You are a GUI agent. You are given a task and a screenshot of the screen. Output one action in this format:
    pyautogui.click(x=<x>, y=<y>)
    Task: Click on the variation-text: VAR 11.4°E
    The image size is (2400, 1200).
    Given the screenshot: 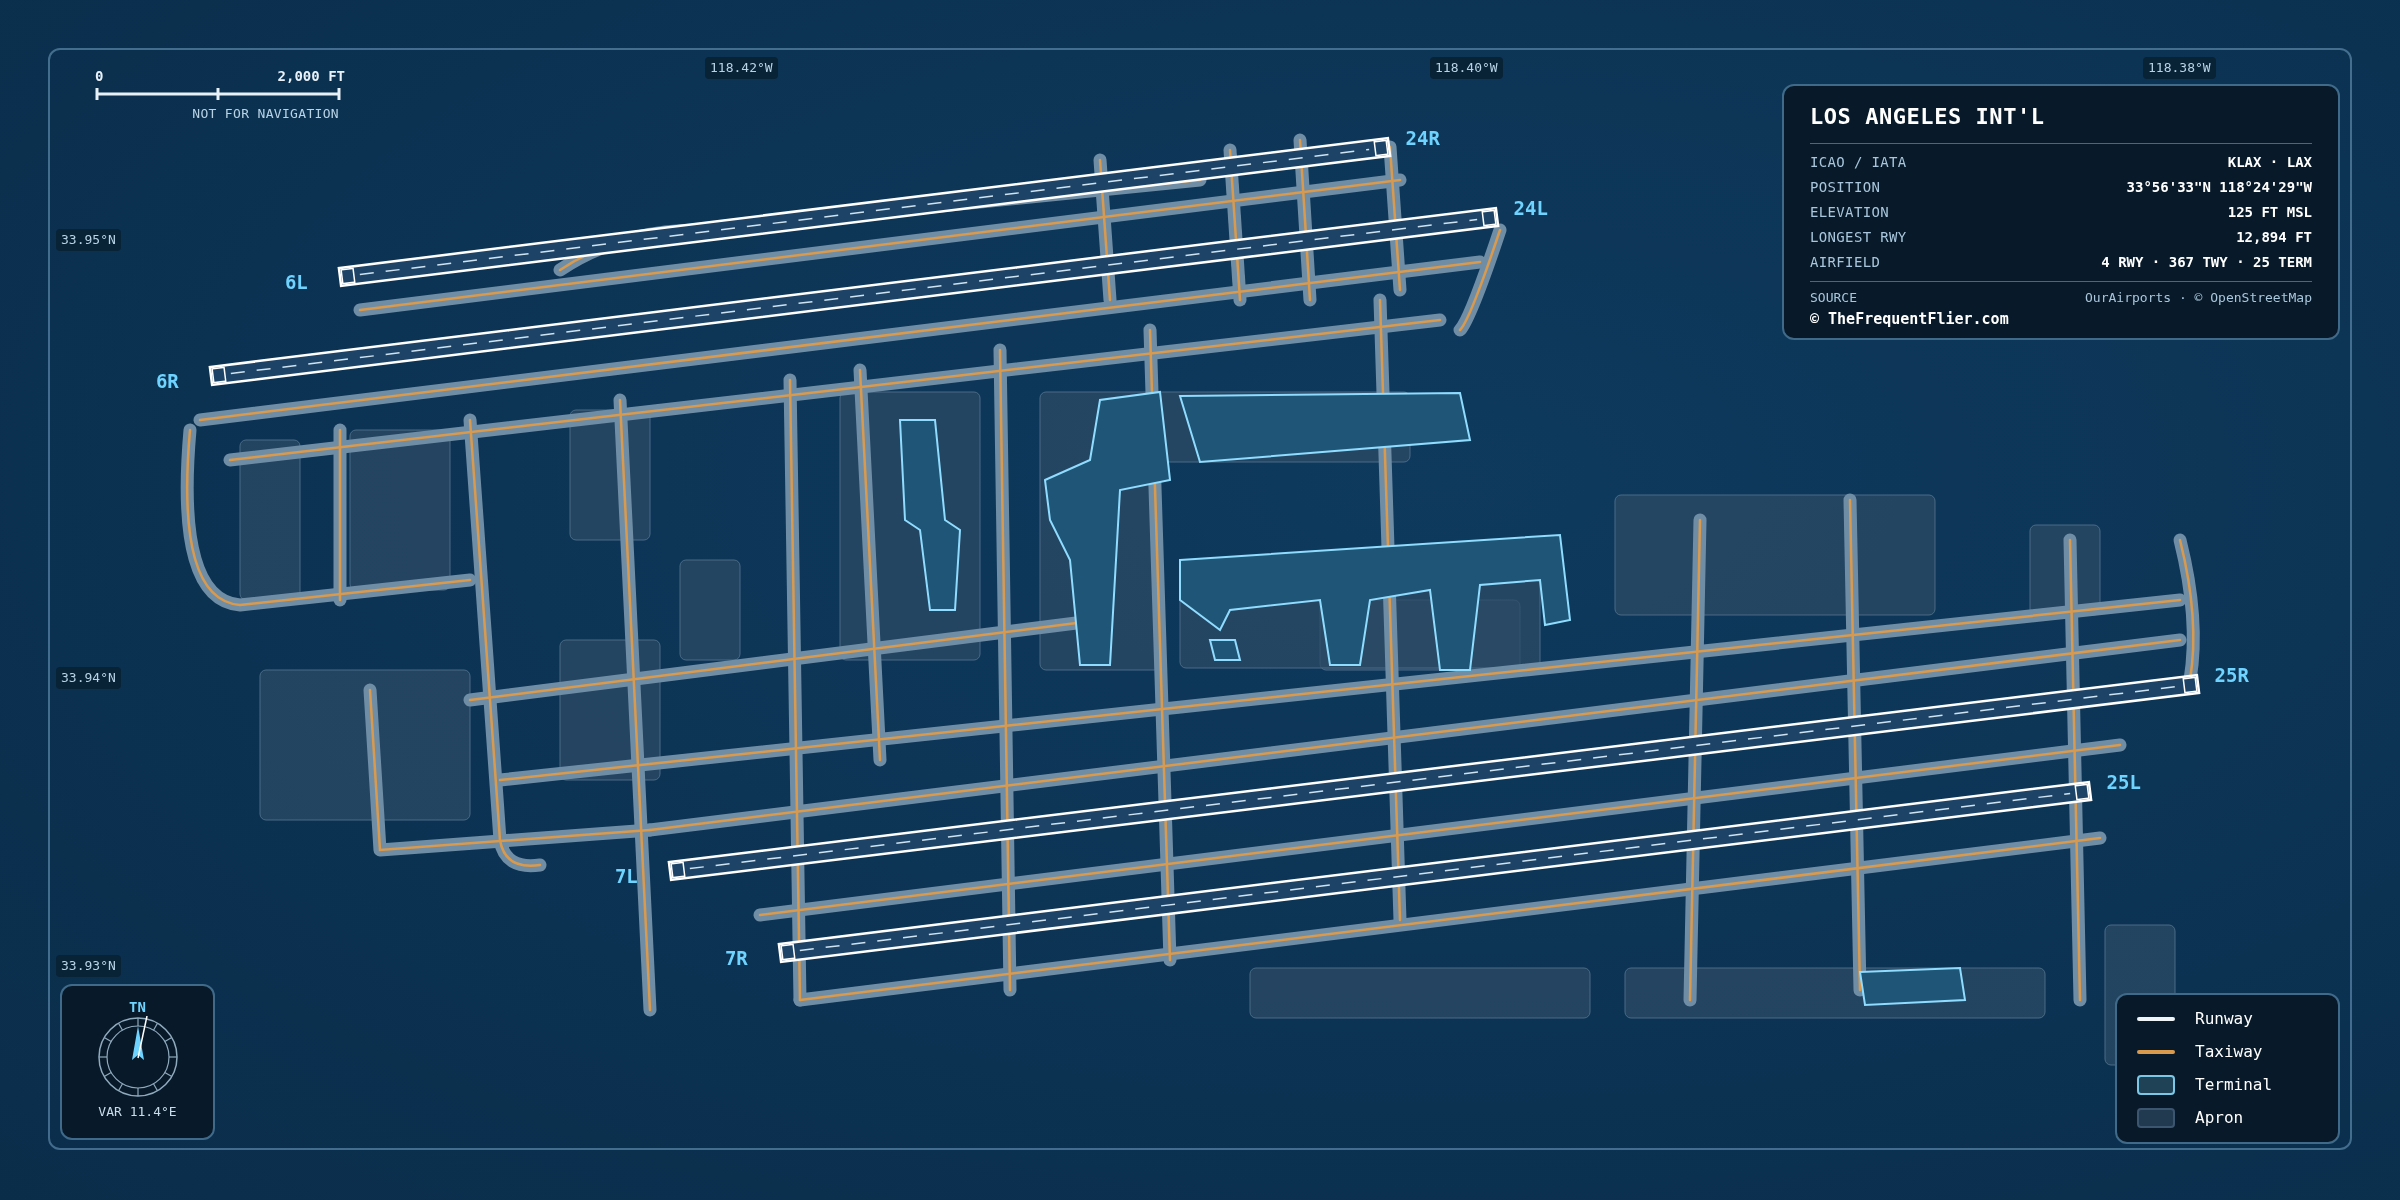 What is the action you would take?
    pyautogui.click(x=137, y=1112)
    